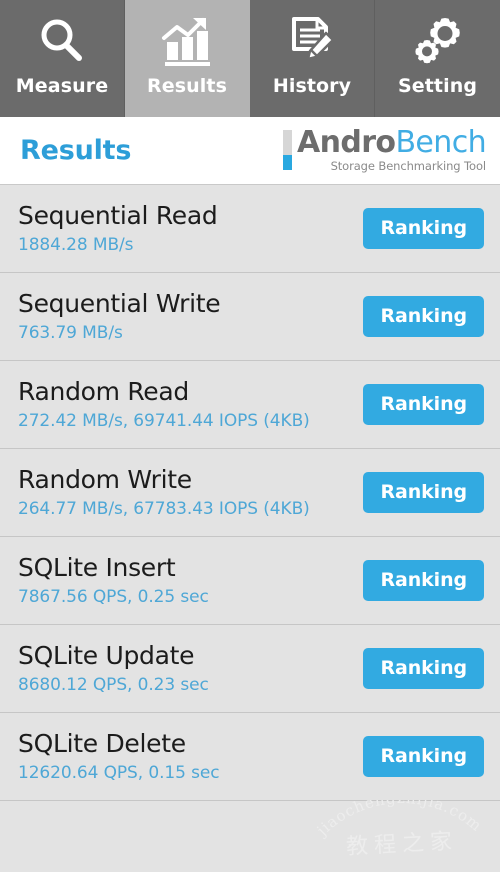 Image resolution: width=500 pixels, height=872 pixels. What do you see at coordinates (312, 41) in the screenshot?
I see `document-pencil-icon` at bounding box center [312, 41].